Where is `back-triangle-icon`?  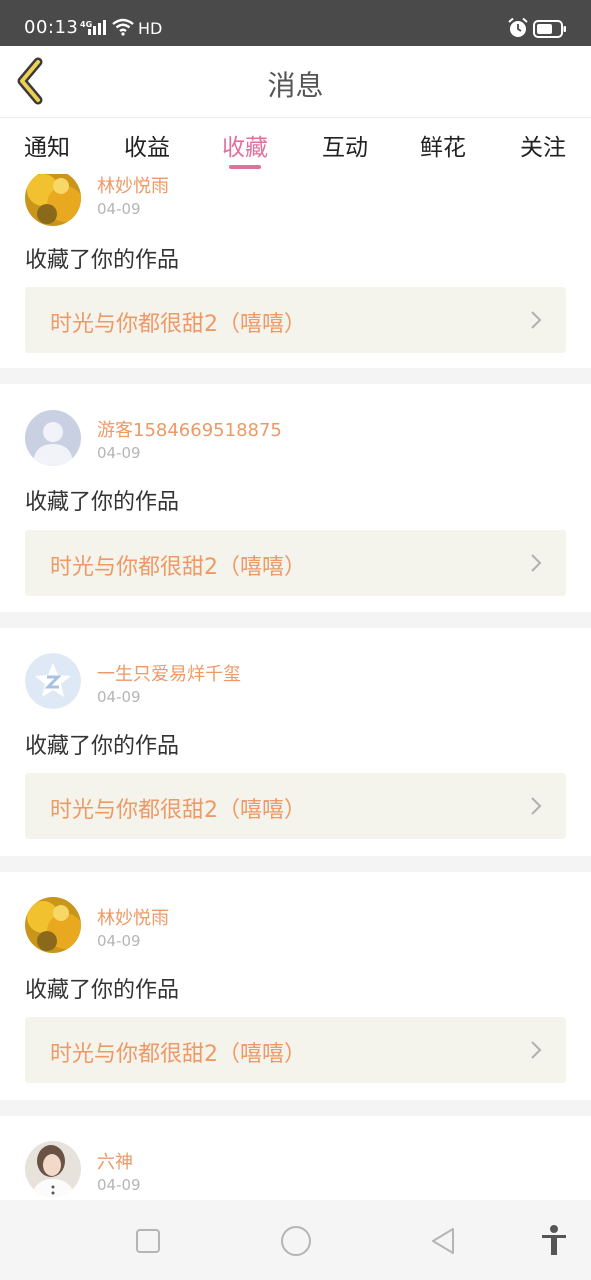 back-triangle-icon is located at coordinates (443, 1241).